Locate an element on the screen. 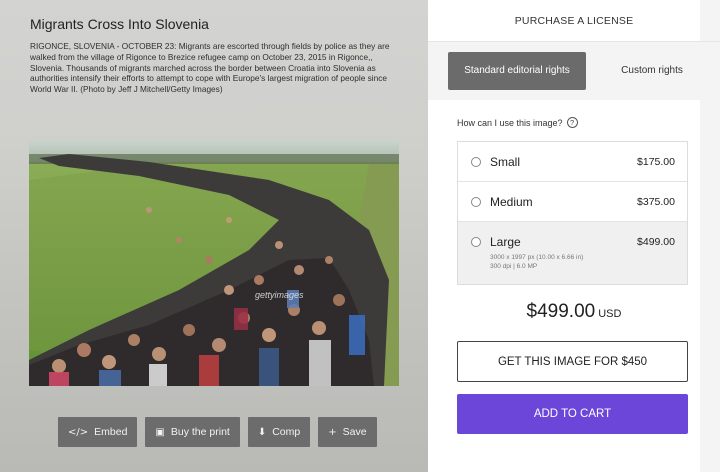 The image size is (720, 472). size-name: Large is located at coordinates (505, 242).